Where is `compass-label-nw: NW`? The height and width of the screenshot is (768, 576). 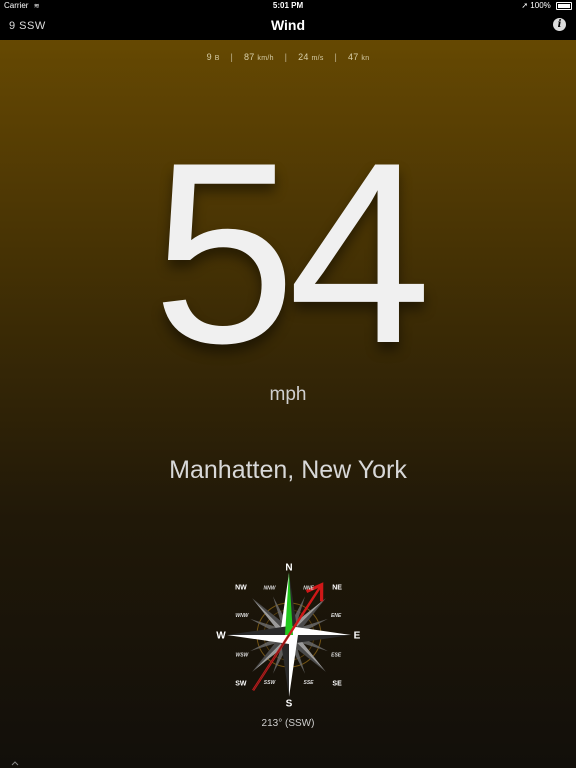 compass-label-nw: NW is located at coordinates (241, 587).